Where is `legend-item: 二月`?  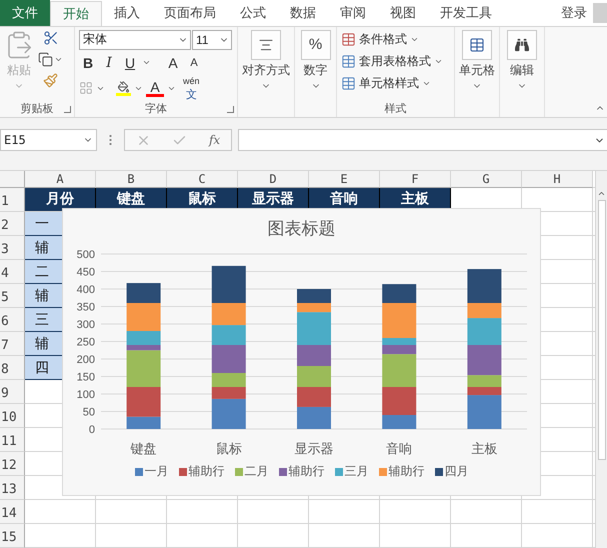
legend-item: 二月 is located at coordinates (251, 471).